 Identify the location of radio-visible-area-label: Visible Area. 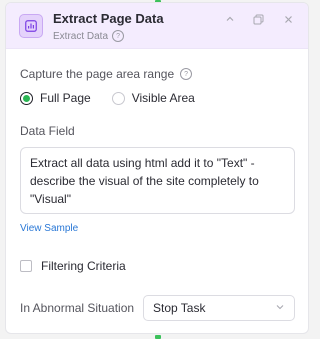
(163, 98).